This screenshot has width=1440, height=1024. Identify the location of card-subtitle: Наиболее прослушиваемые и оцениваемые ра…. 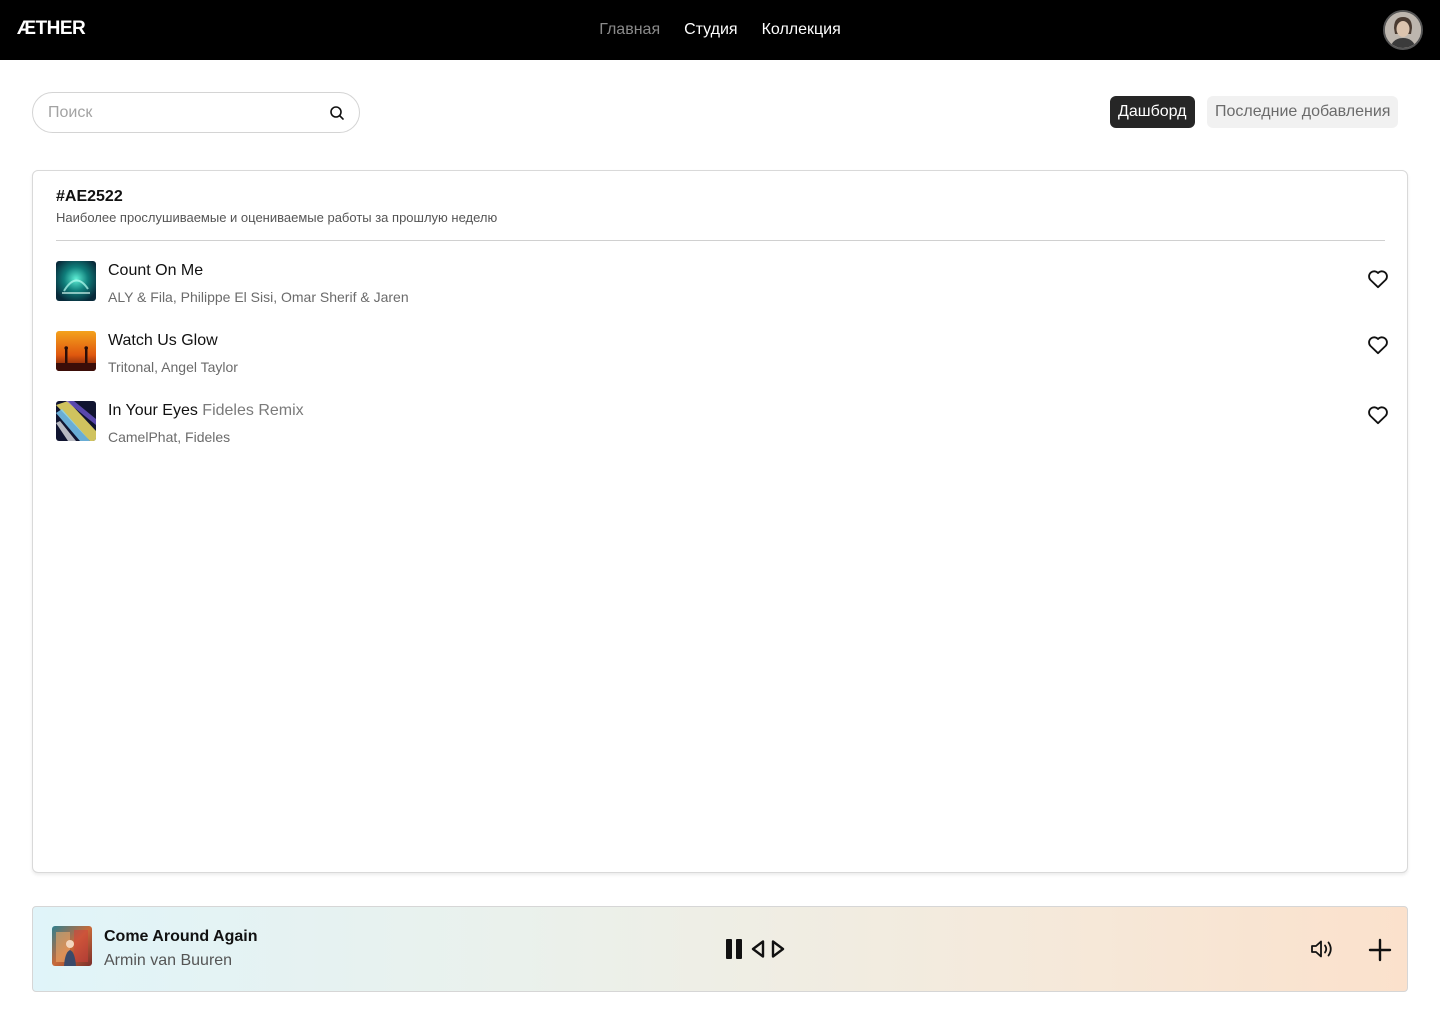
(277, 217).